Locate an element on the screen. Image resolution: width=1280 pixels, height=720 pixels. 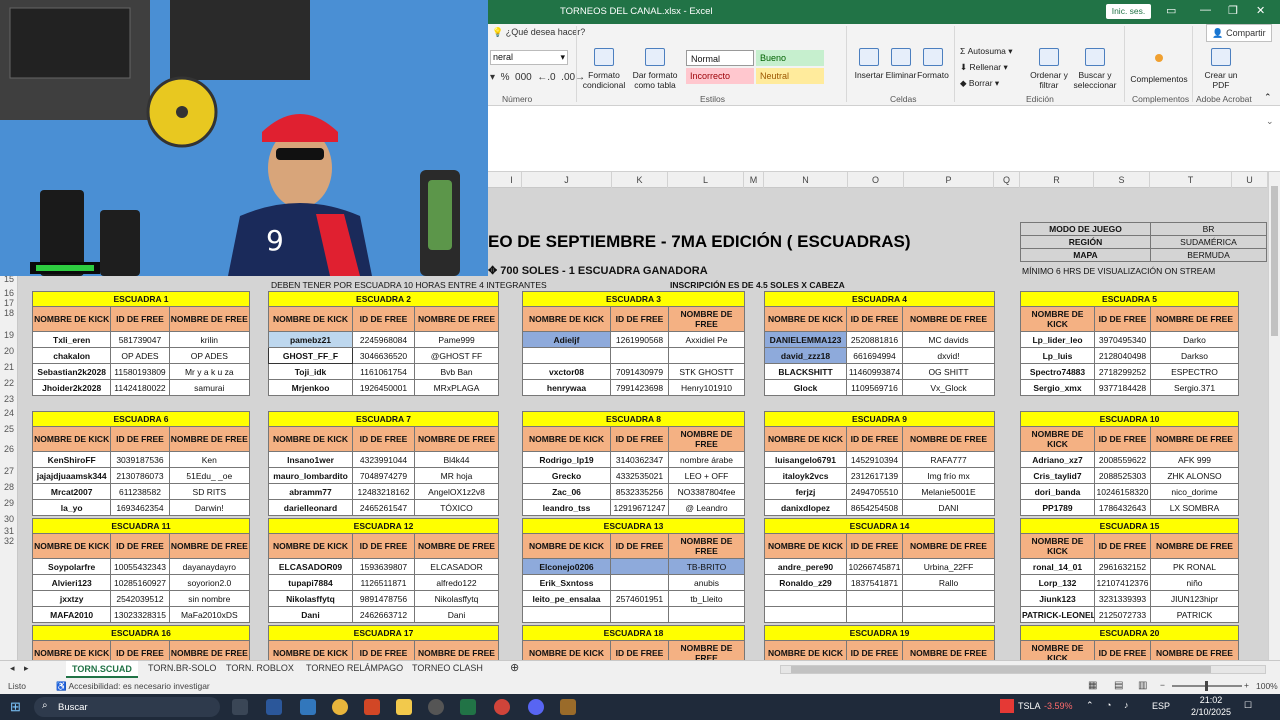
powerpoint-icon is located at coordinates (372, 707).